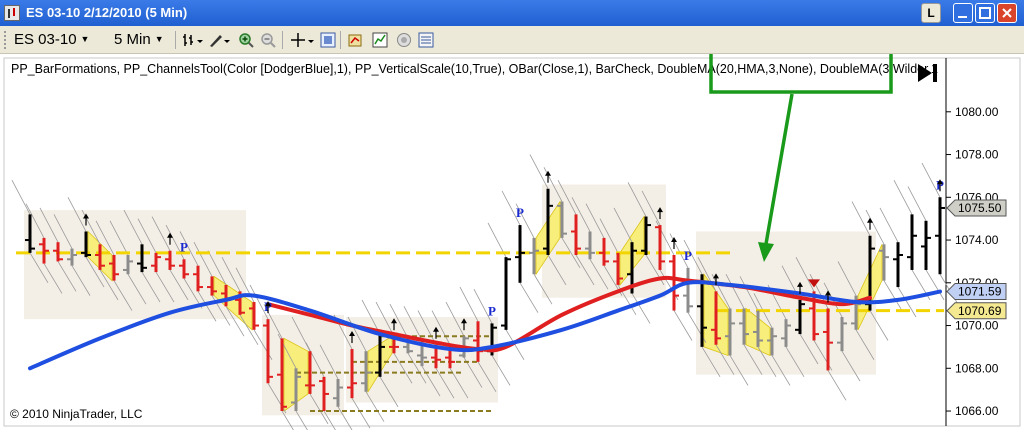 The width and height of the screenshot is (1024, 430). Describe the element at coordinates (962, 17) in the screenshot. I see `minimize-icon` at that location.